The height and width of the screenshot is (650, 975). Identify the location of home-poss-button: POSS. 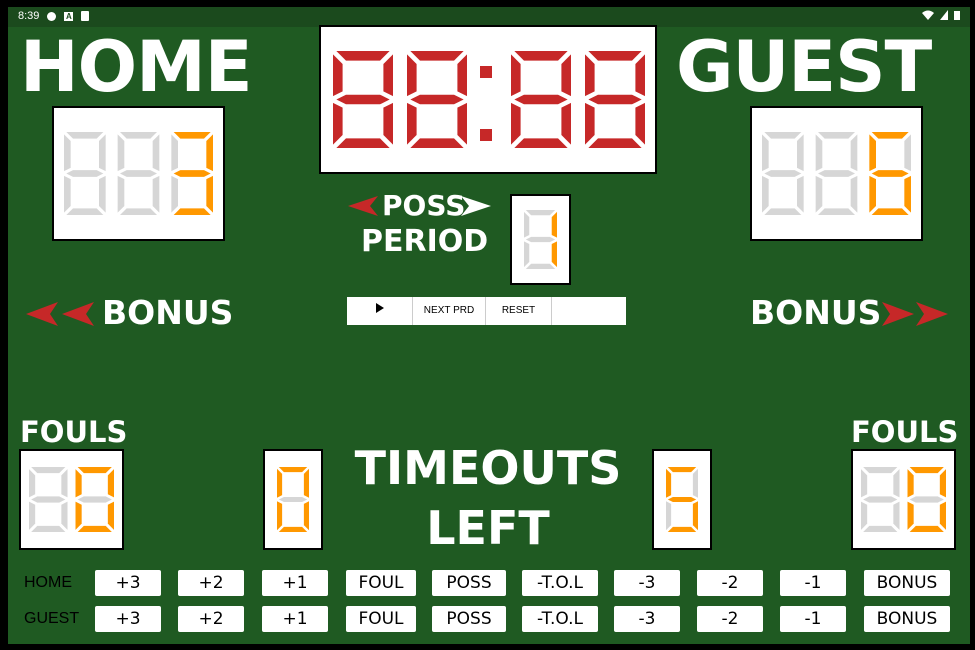
(469, 583).